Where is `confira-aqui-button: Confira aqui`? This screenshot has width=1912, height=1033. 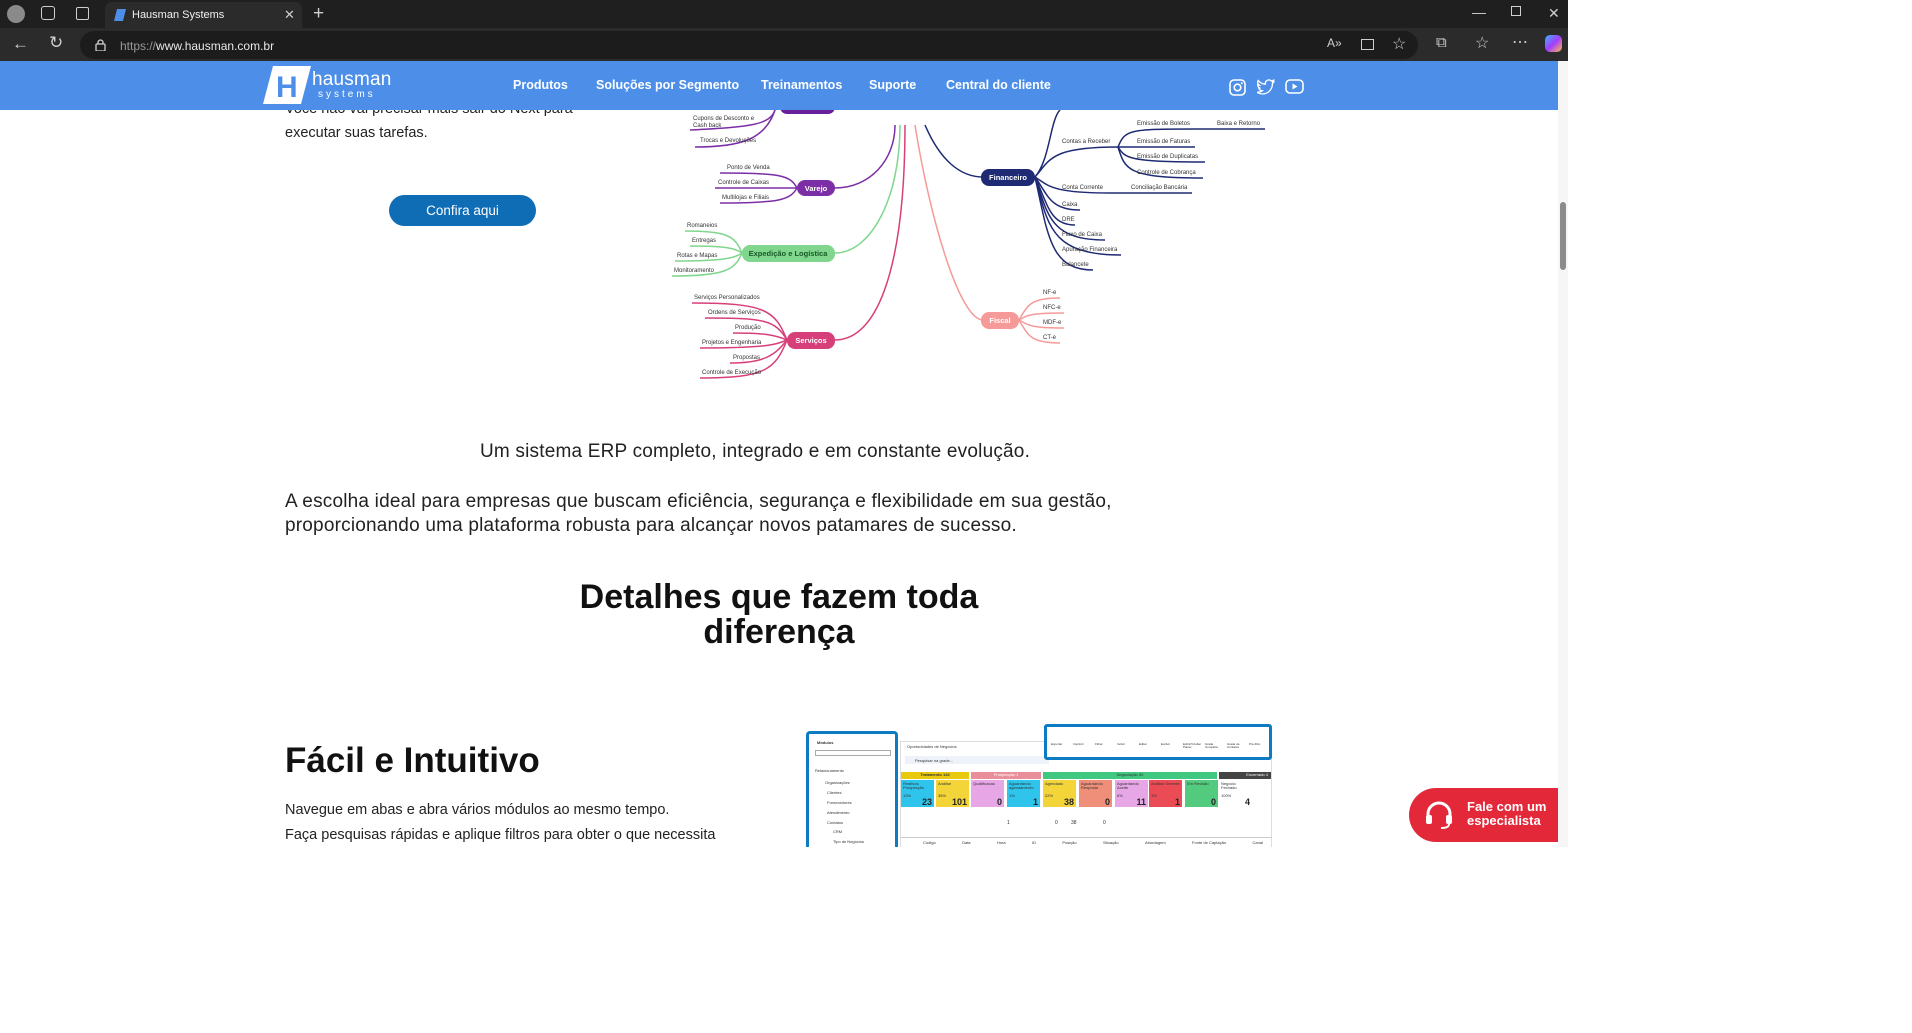
confira-aqui-button: Confira aqui is located at coordinates (462, 210).